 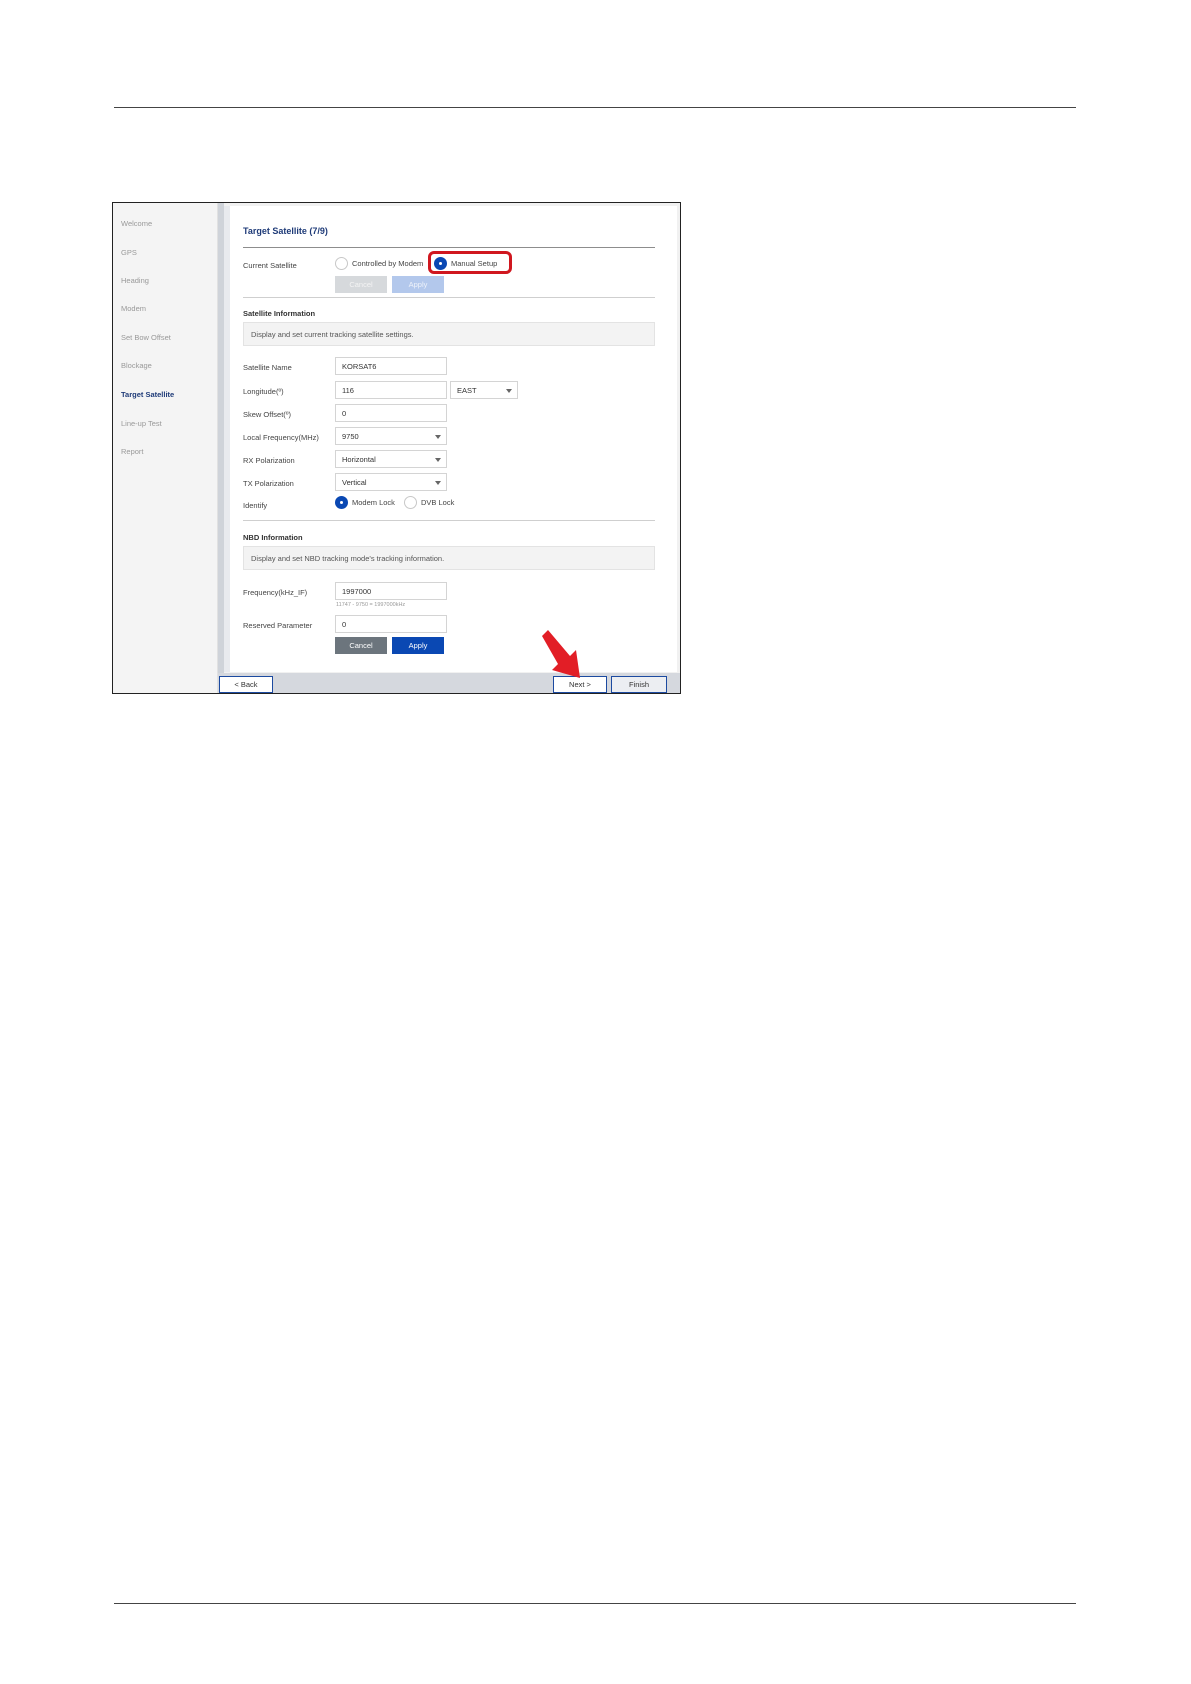 I want to click on identify-label: Identify, so click(x=255, y=505).